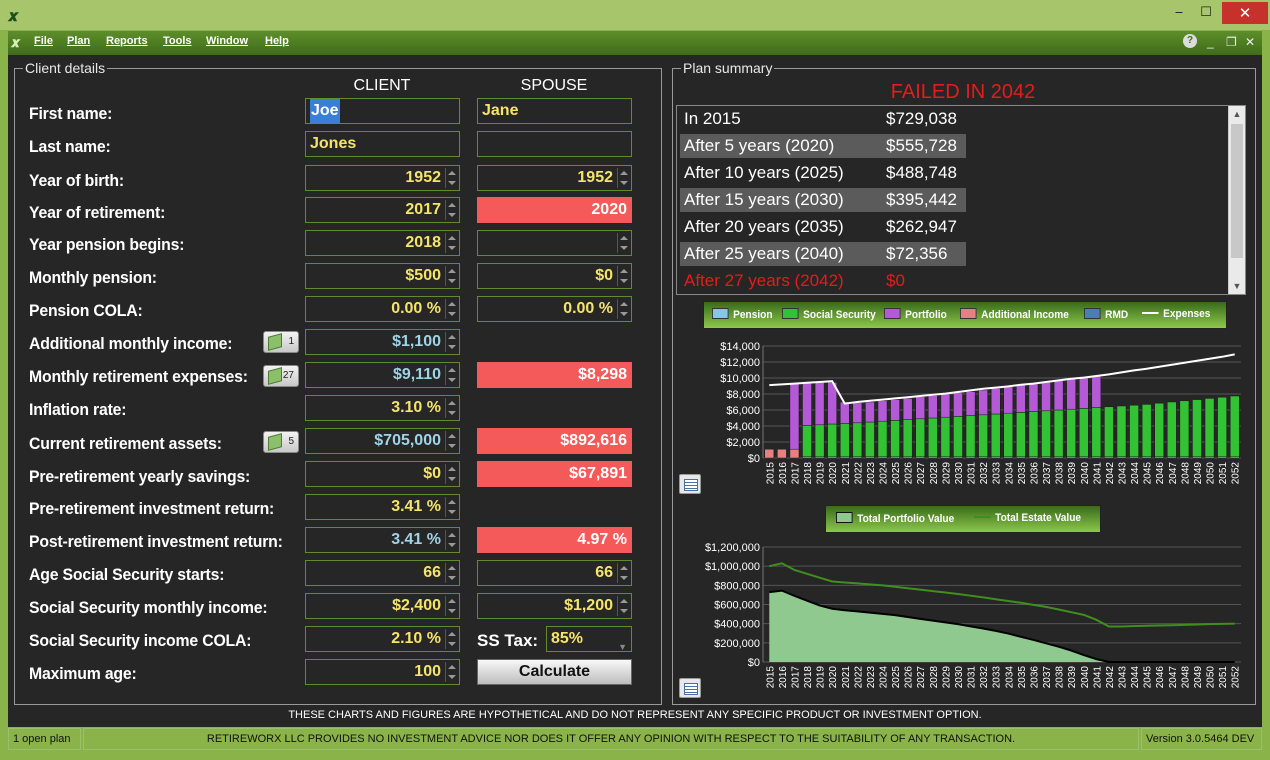  I want to click on x-tick-label: 2039, so click(1072, 473).